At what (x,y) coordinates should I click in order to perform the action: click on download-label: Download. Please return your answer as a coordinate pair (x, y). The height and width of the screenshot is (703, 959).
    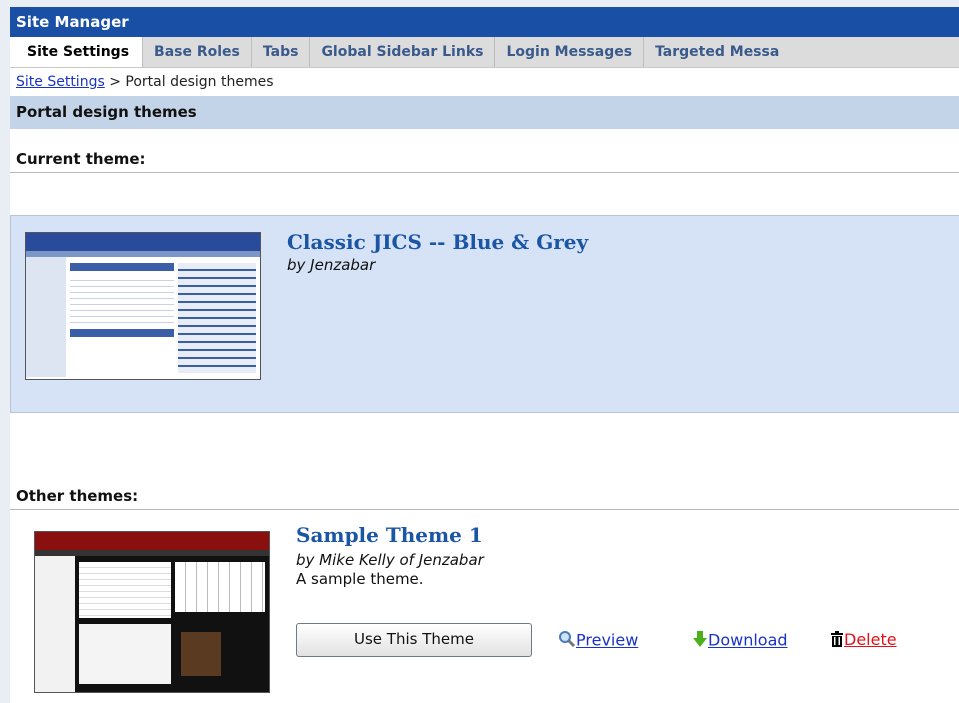
    Looking at the image, I should click on (748, 640).